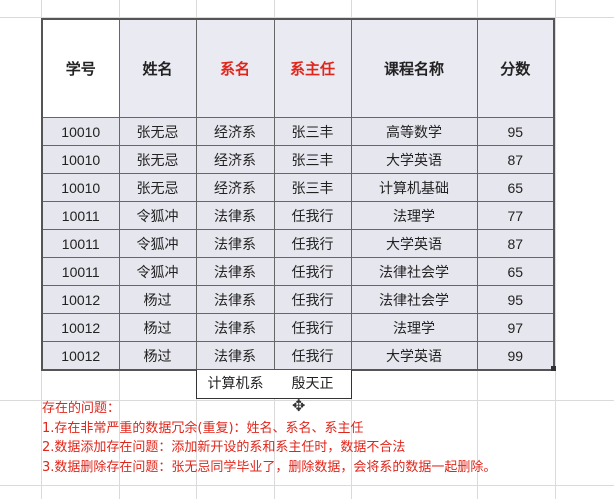 The height and width of the screenshot is (499, 614). What do you see at coordinates (235, 384) in the screenshot?
I see `extra-dept-cell: 计算机系` at bounding box center [235, 384].